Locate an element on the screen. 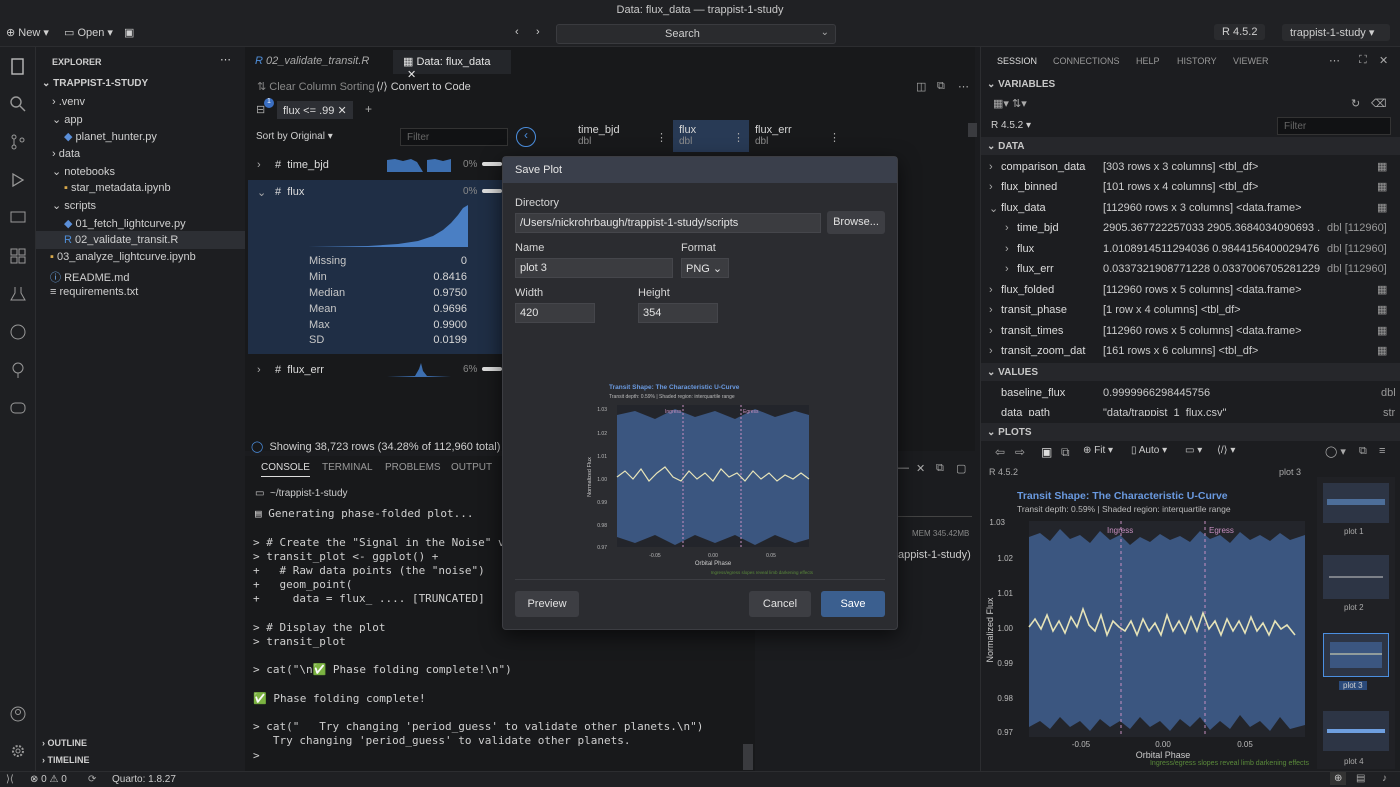 This screenshot has width=1400, height=787. sort-dropdown: Sort by Original ▾ is located at coordinates (294, 136).